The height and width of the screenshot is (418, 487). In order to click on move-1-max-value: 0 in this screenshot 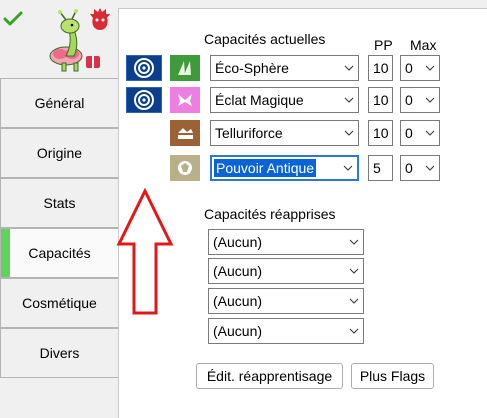, I will do `click(409, 68)`.